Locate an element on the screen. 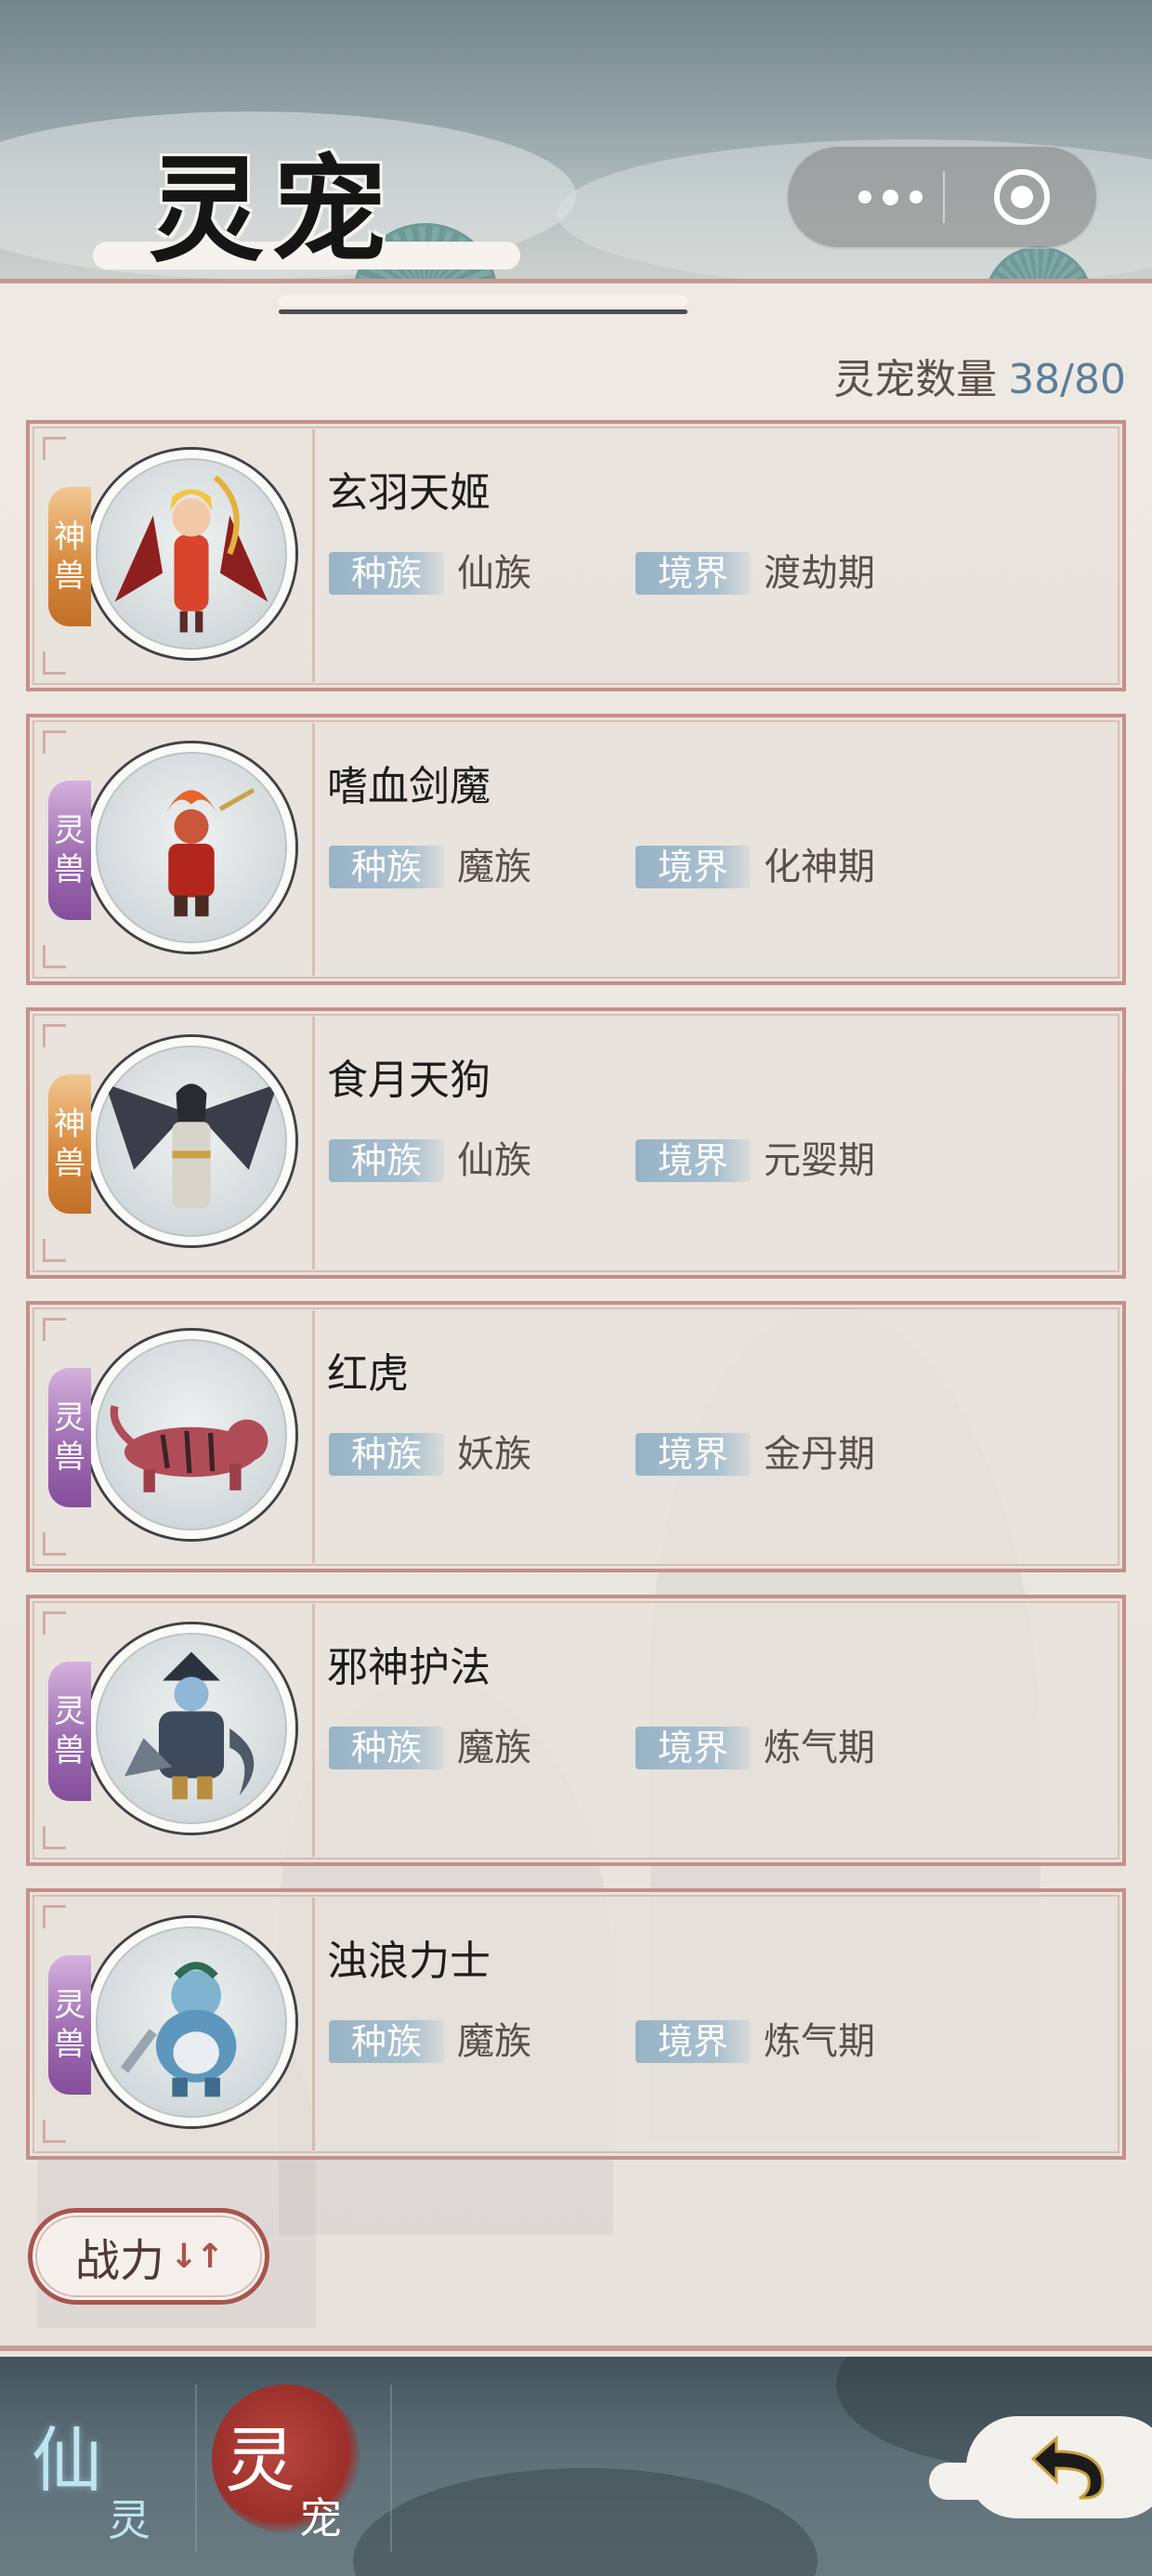  sort-label: 战力 is located at coordinates (119, 2261).